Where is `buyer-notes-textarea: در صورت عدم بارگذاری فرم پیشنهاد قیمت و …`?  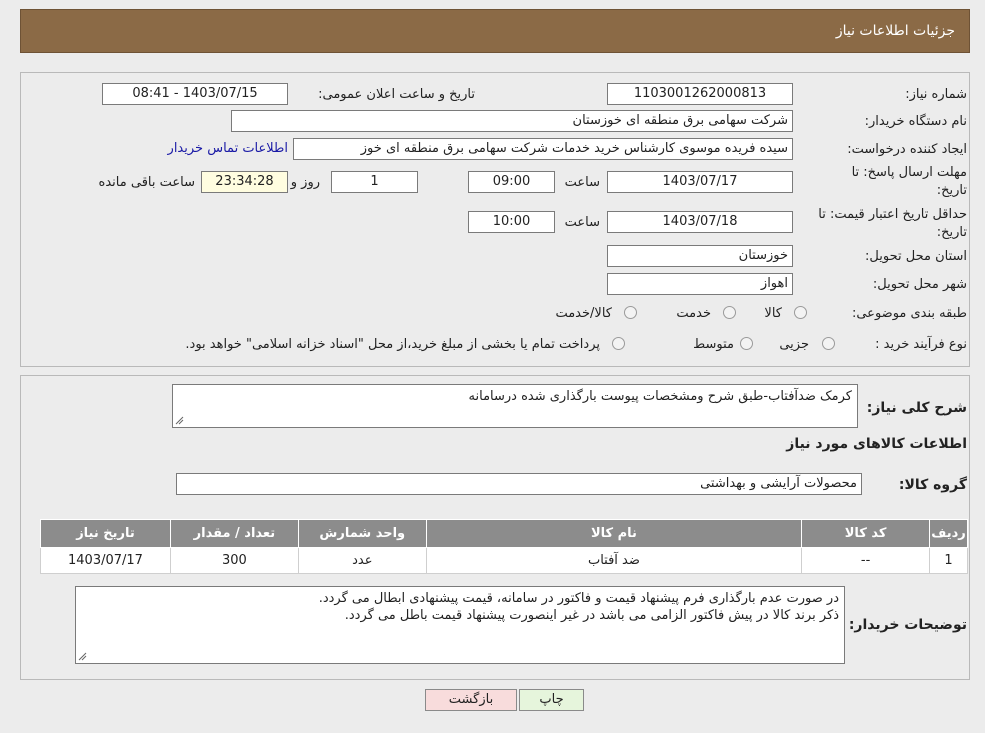
buyer-notes-textarea: در صورت عدم بارگذاری فرم پیشنهاد قیمت و … is located at coordinates (460, 625).